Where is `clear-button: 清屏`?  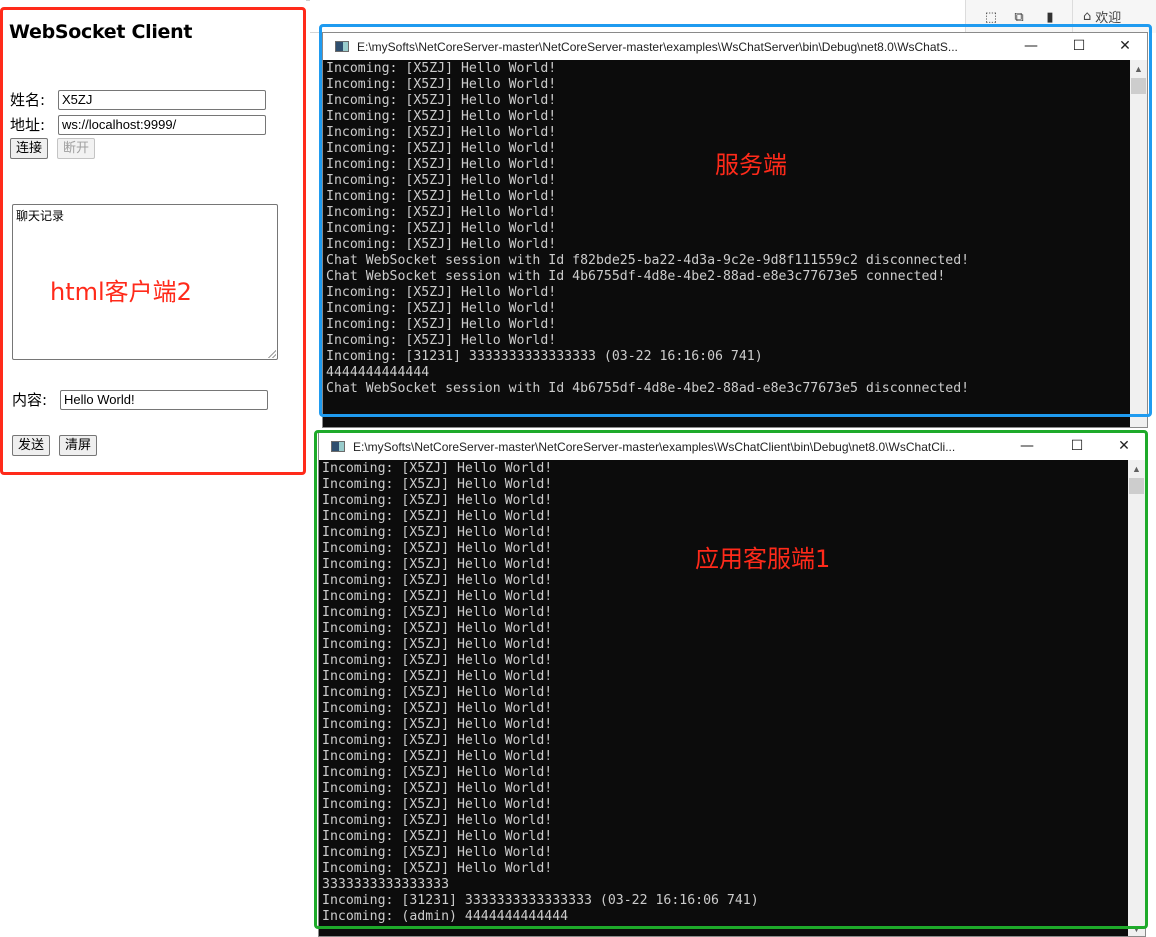 clear-button: 清屏 is located at coordinates (78, 445).